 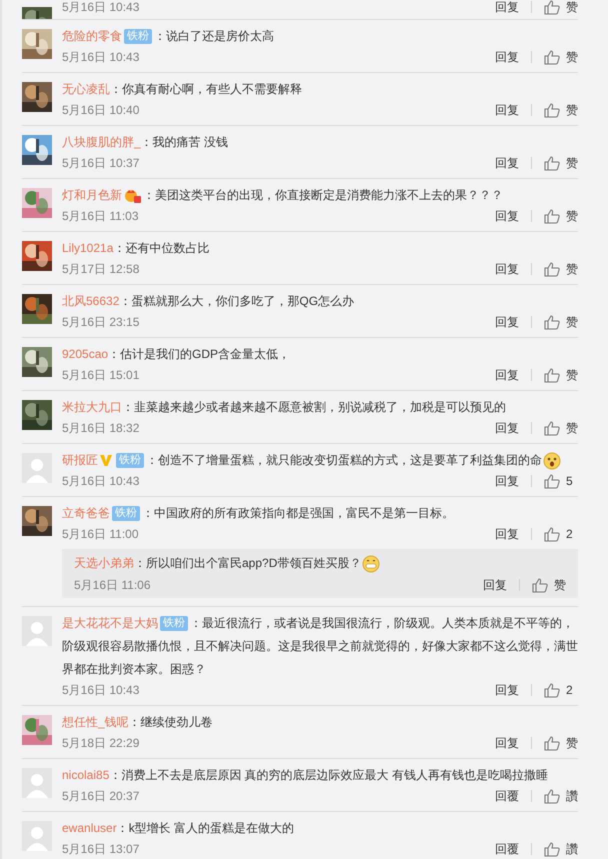 I want to click on comment-text: Lily1021a：还有中位数占比, so click(x=136, y=248).